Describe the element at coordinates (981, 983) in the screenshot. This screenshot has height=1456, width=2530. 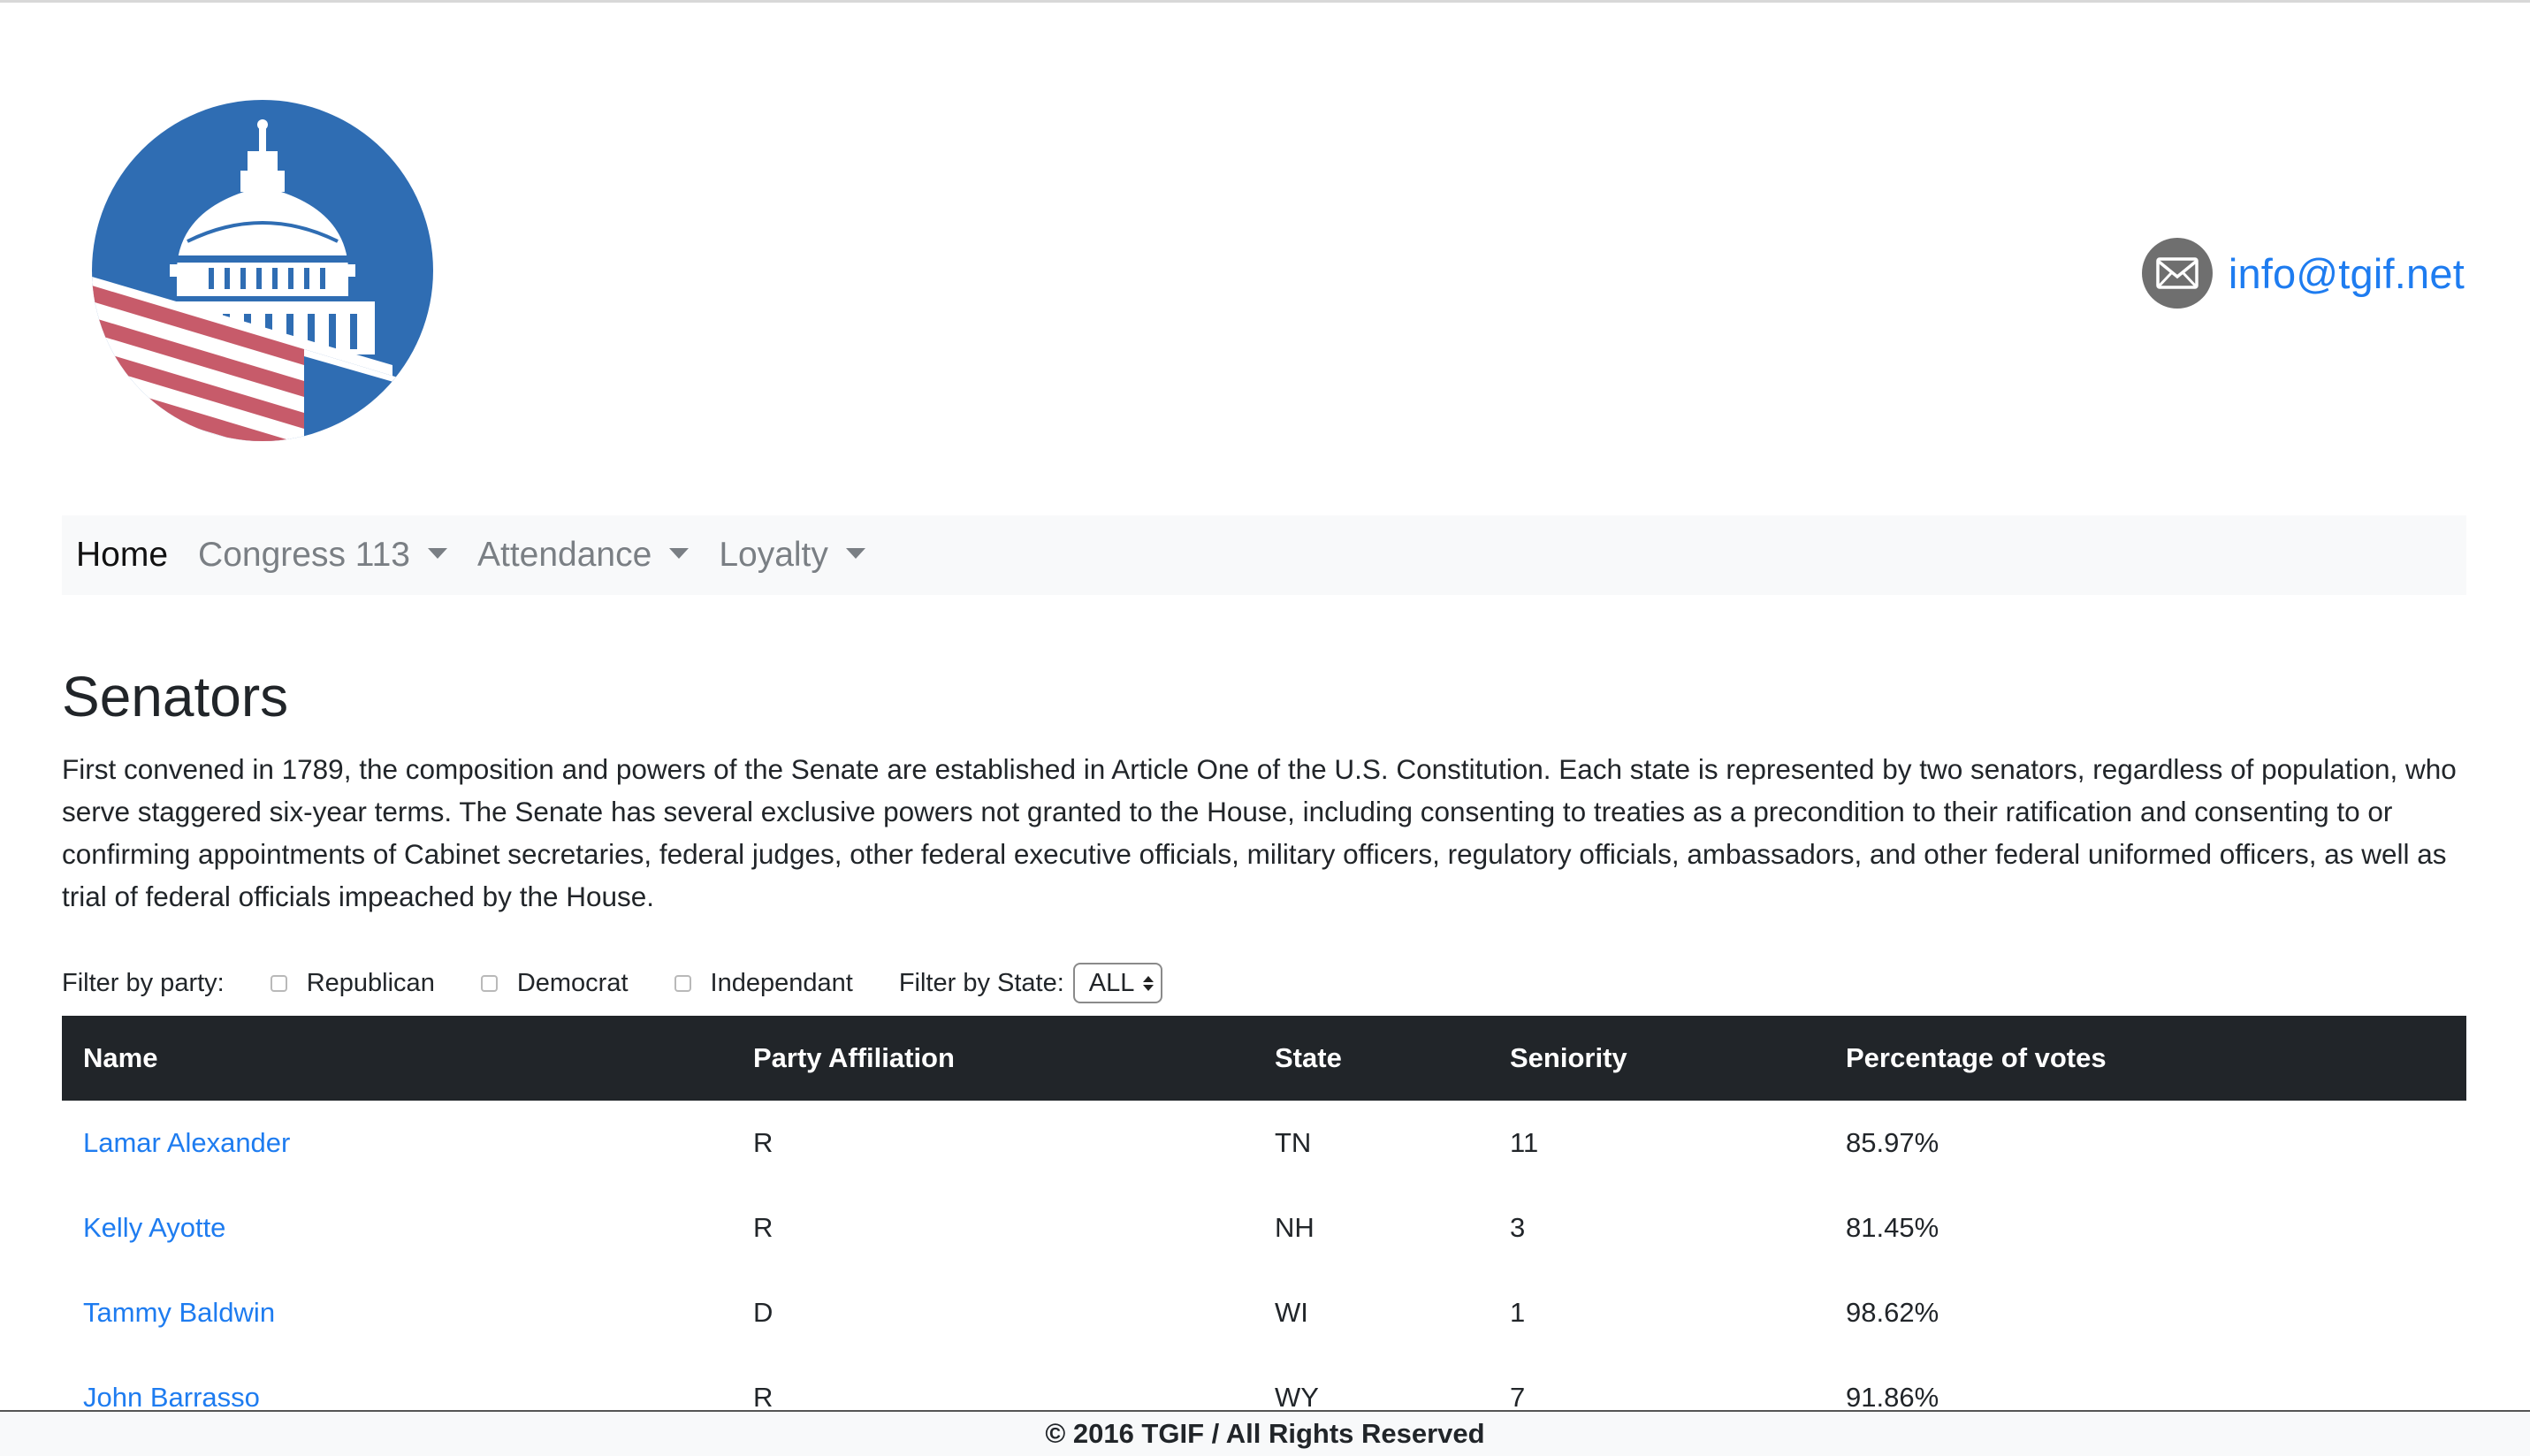
I see `state-filter-label: Filter by State:` at that location.